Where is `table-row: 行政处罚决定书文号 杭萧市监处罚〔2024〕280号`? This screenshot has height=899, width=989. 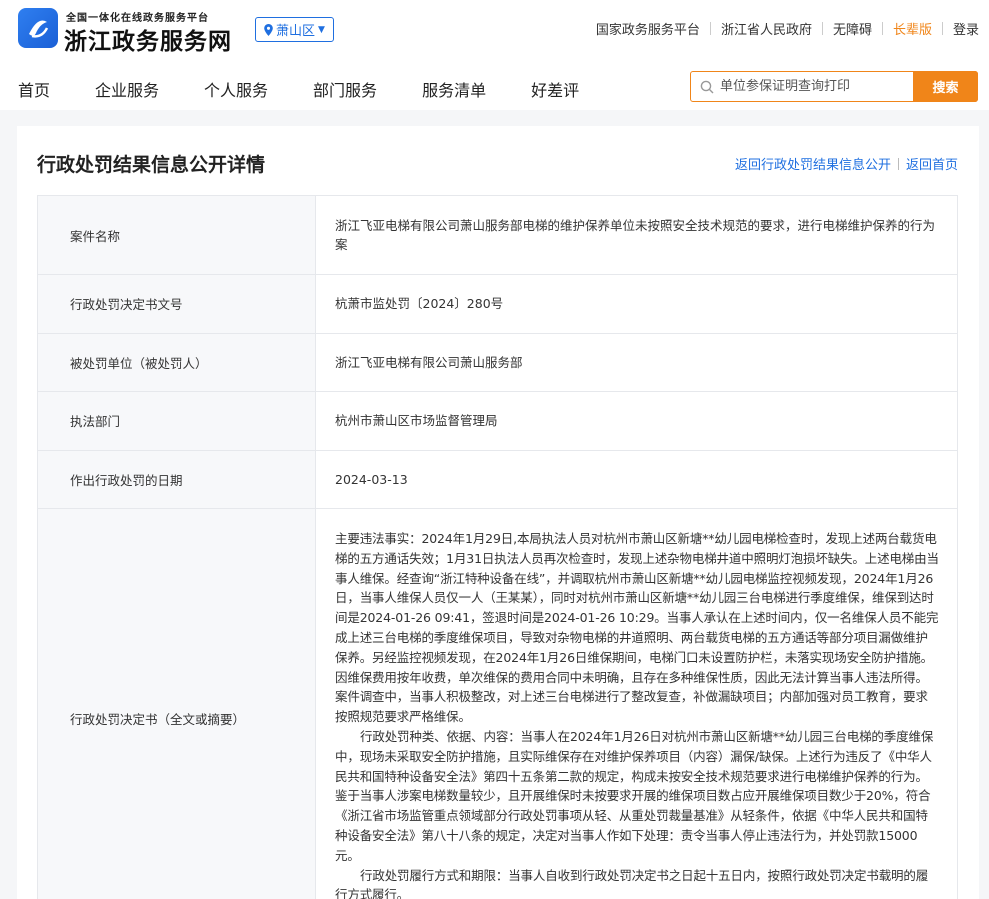 table-row: 行政处罚决定书文号 杭萧市监处罚〔2024〕280号 is located at coordinates (497, 304).